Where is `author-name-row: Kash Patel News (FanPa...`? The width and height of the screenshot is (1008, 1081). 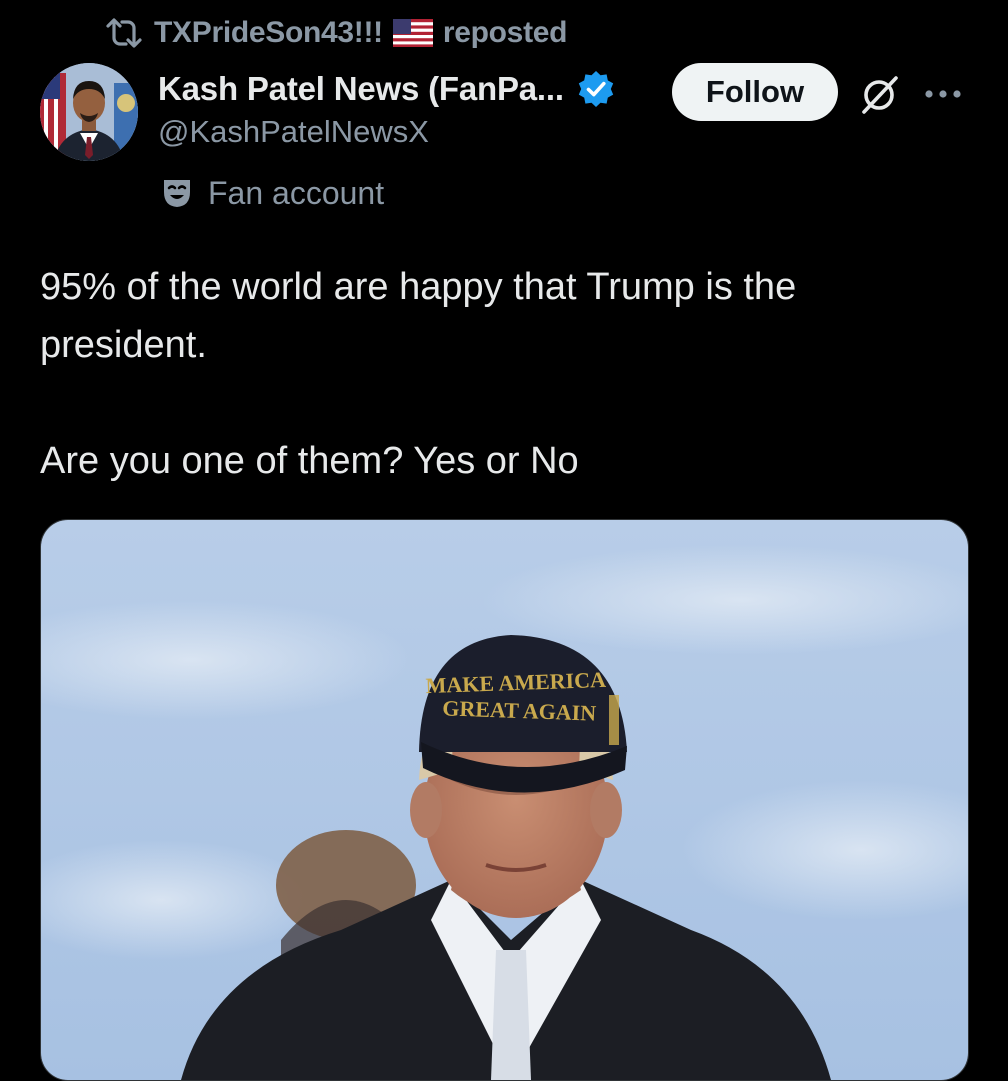 author-name-row: Kash Patel News (FanPa... is located at coordinates (387, 89).